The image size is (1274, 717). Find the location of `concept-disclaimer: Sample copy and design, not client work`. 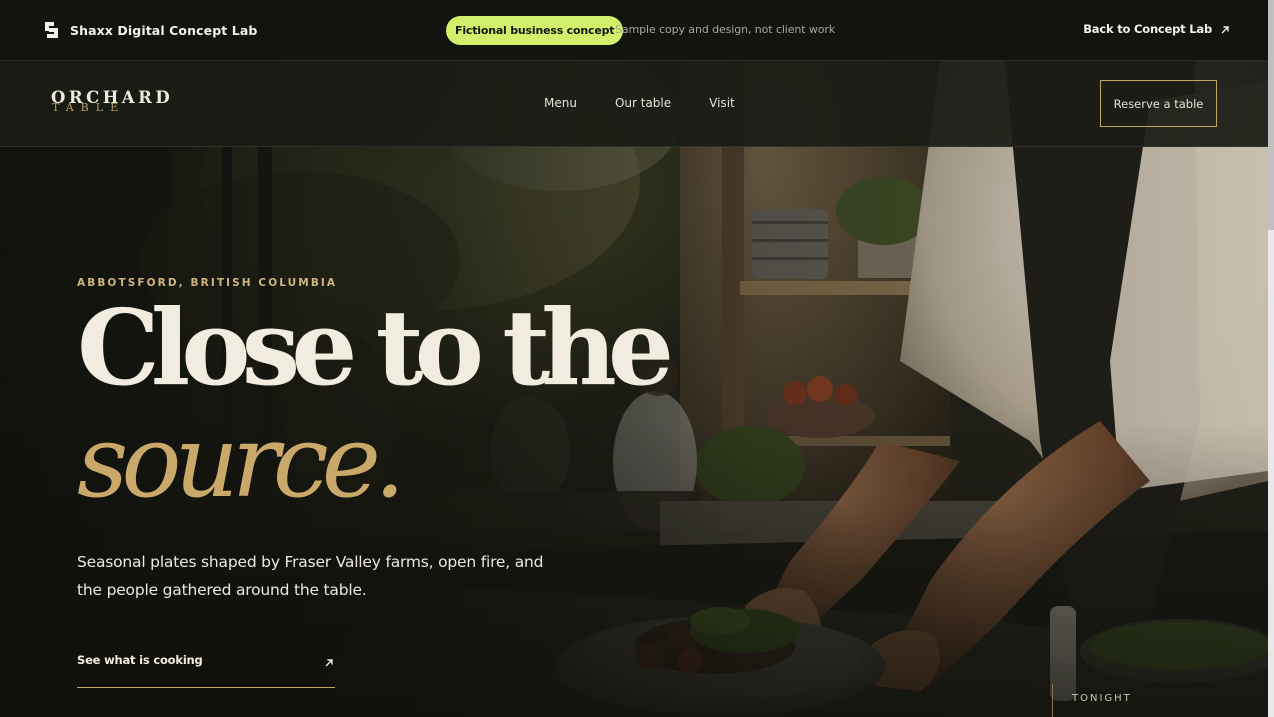

concept-disclaimer: Sample copy and design, not client work is located at coordinates (725, 29).